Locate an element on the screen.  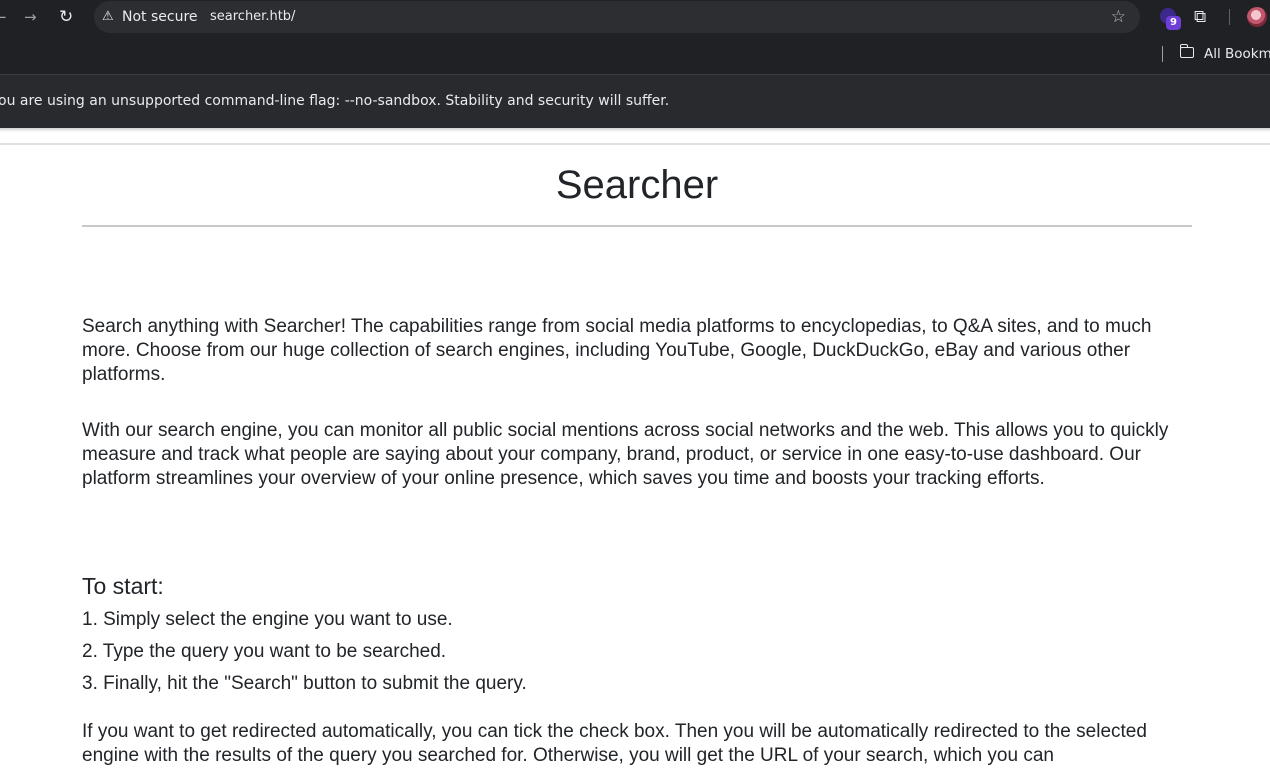
reload-icon: ↻ is located at coordinates (66, 17).